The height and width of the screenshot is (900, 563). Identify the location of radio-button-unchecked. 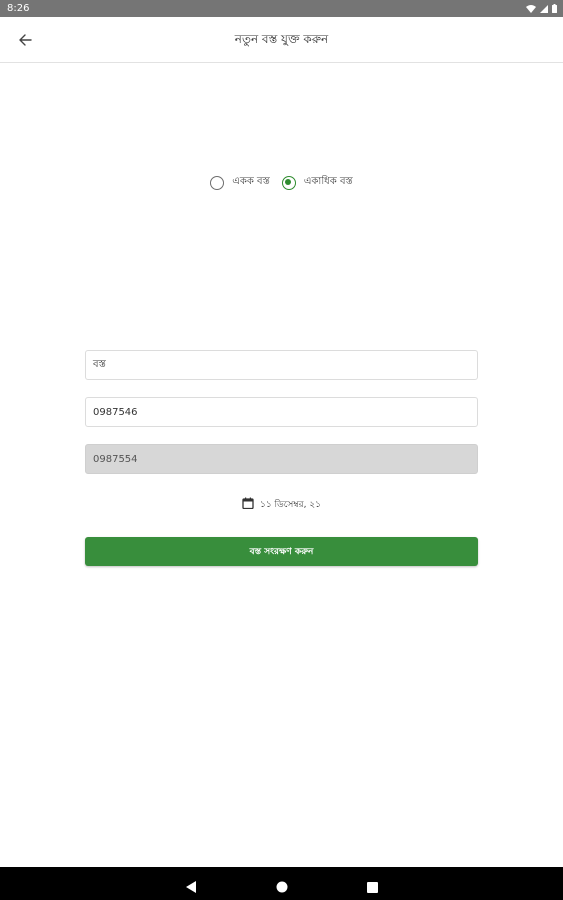
(217, 182).